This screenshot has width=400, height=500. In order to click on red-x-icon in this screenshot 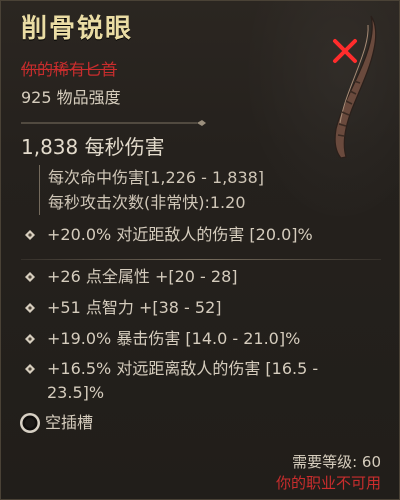, I will do `click(345, 51)`.